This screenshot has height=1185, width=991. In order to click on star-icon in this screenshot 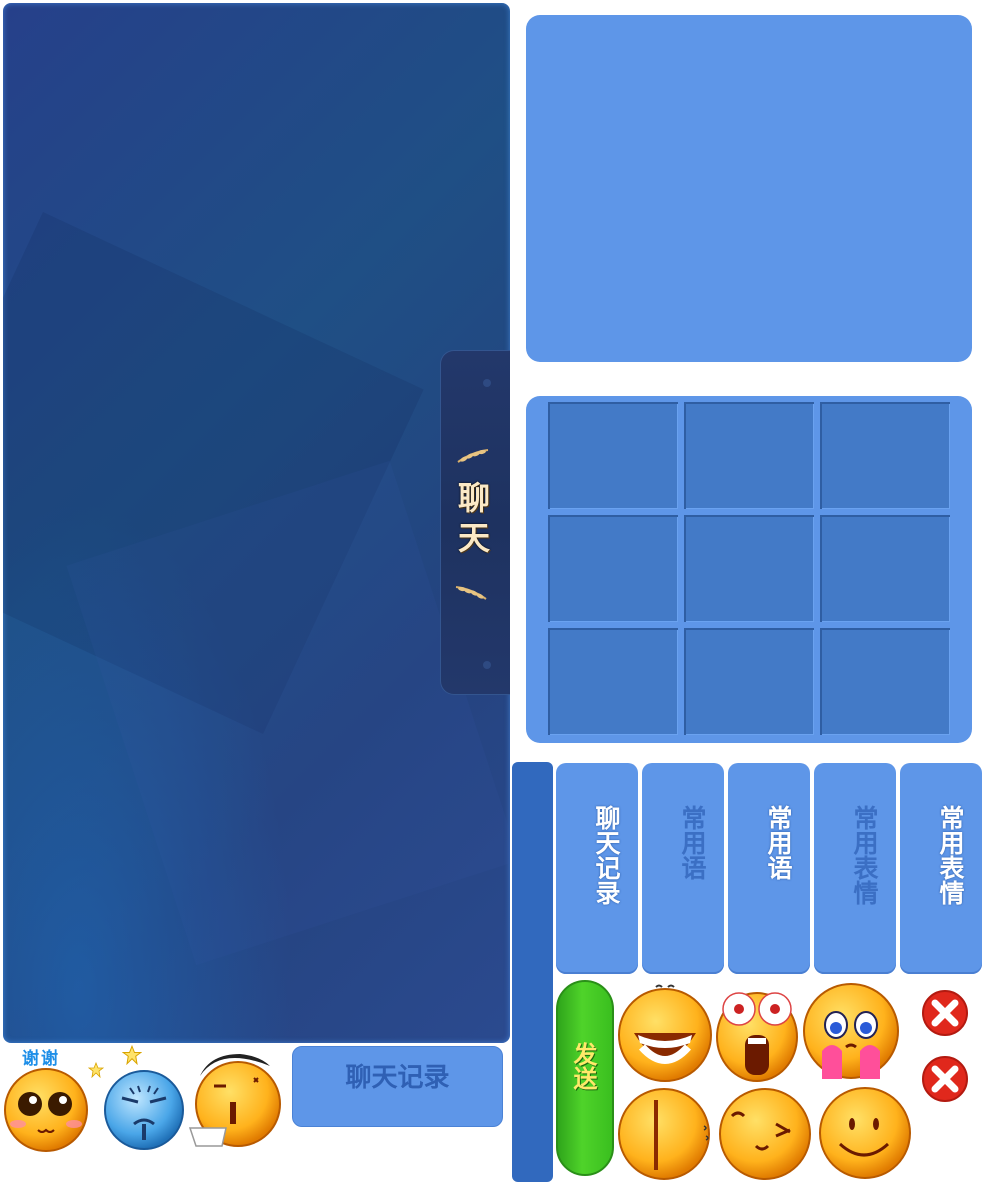, I will do `click(132, 1055)`.